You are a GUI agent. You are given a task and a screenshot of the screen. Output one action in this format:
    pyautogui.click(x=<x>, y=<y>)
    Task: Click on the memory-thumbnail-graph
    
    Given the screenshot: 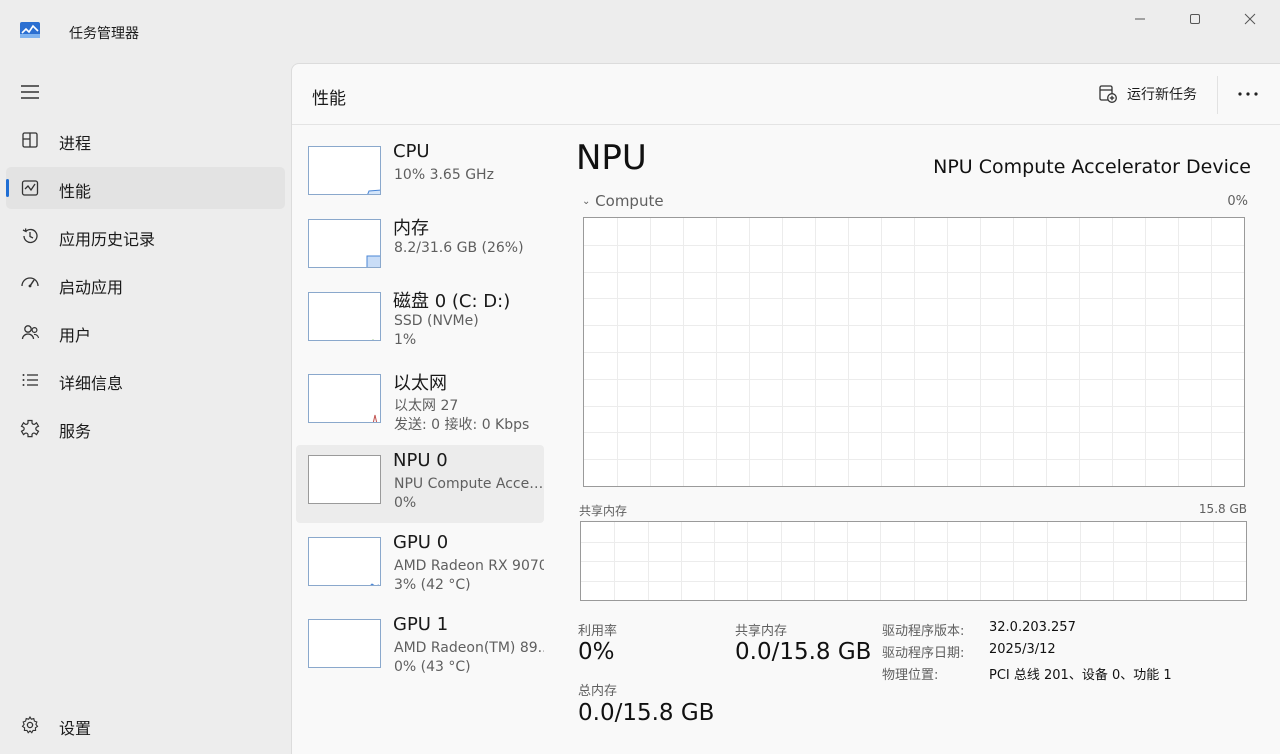 What is the action you would take?
    pyautogui.click(x=344, y=243)
    